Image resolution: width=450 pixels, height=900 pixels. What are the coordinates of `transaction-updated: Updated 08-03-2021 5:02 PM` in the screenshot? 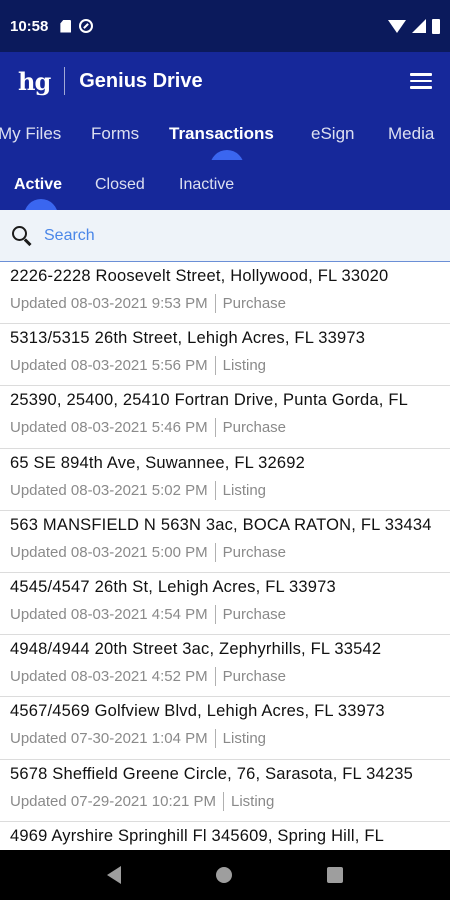 It's located at (109, 490).